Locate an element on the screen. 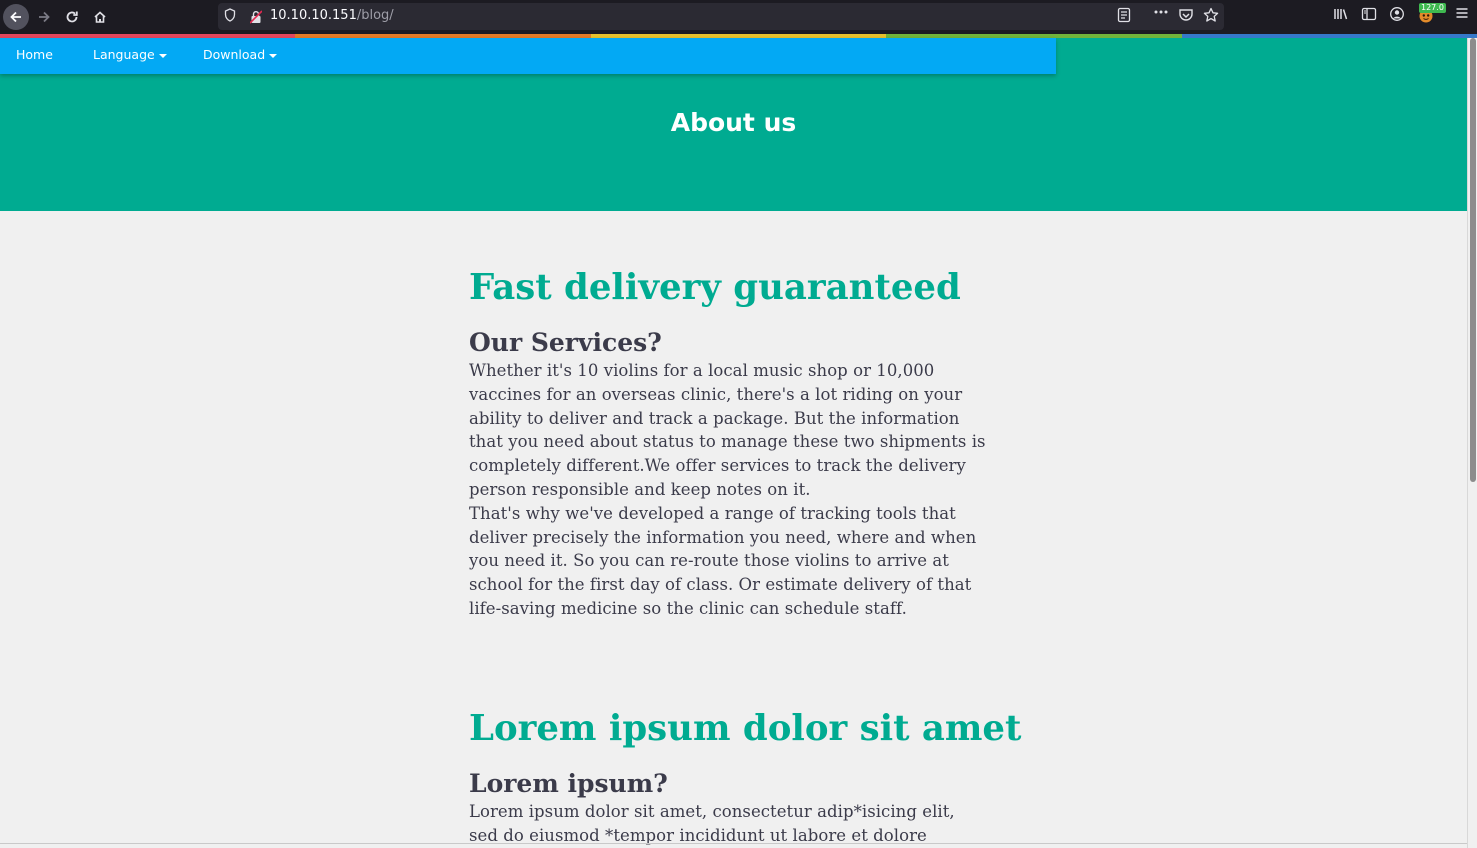 The image size is (1477, 848). url-host: 10.10.10.151 is located at coordinates (313, 15).